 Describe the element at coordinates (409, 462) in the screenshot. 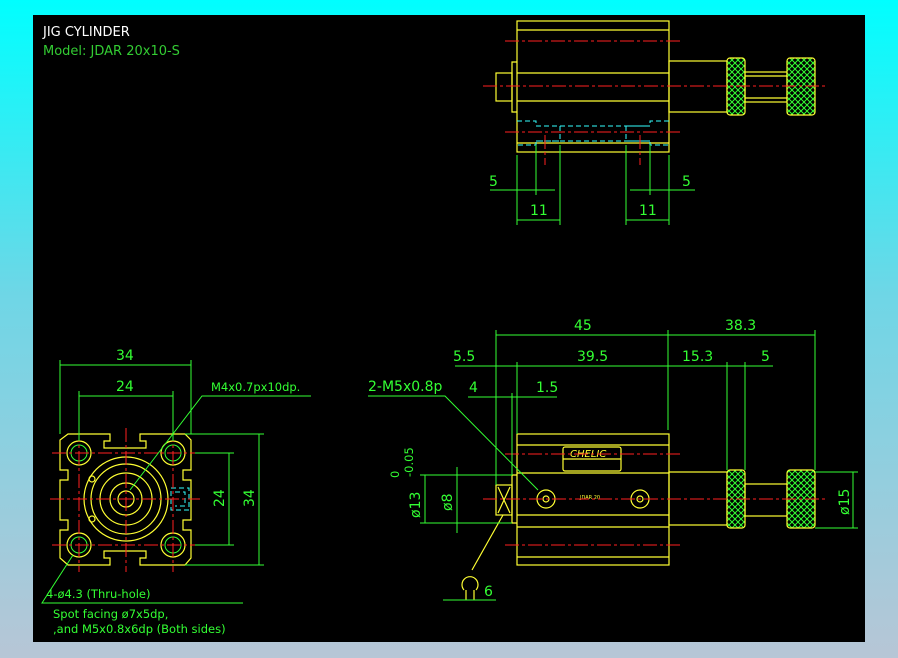

I see `dim-tol-lower: -0.05` at that location.